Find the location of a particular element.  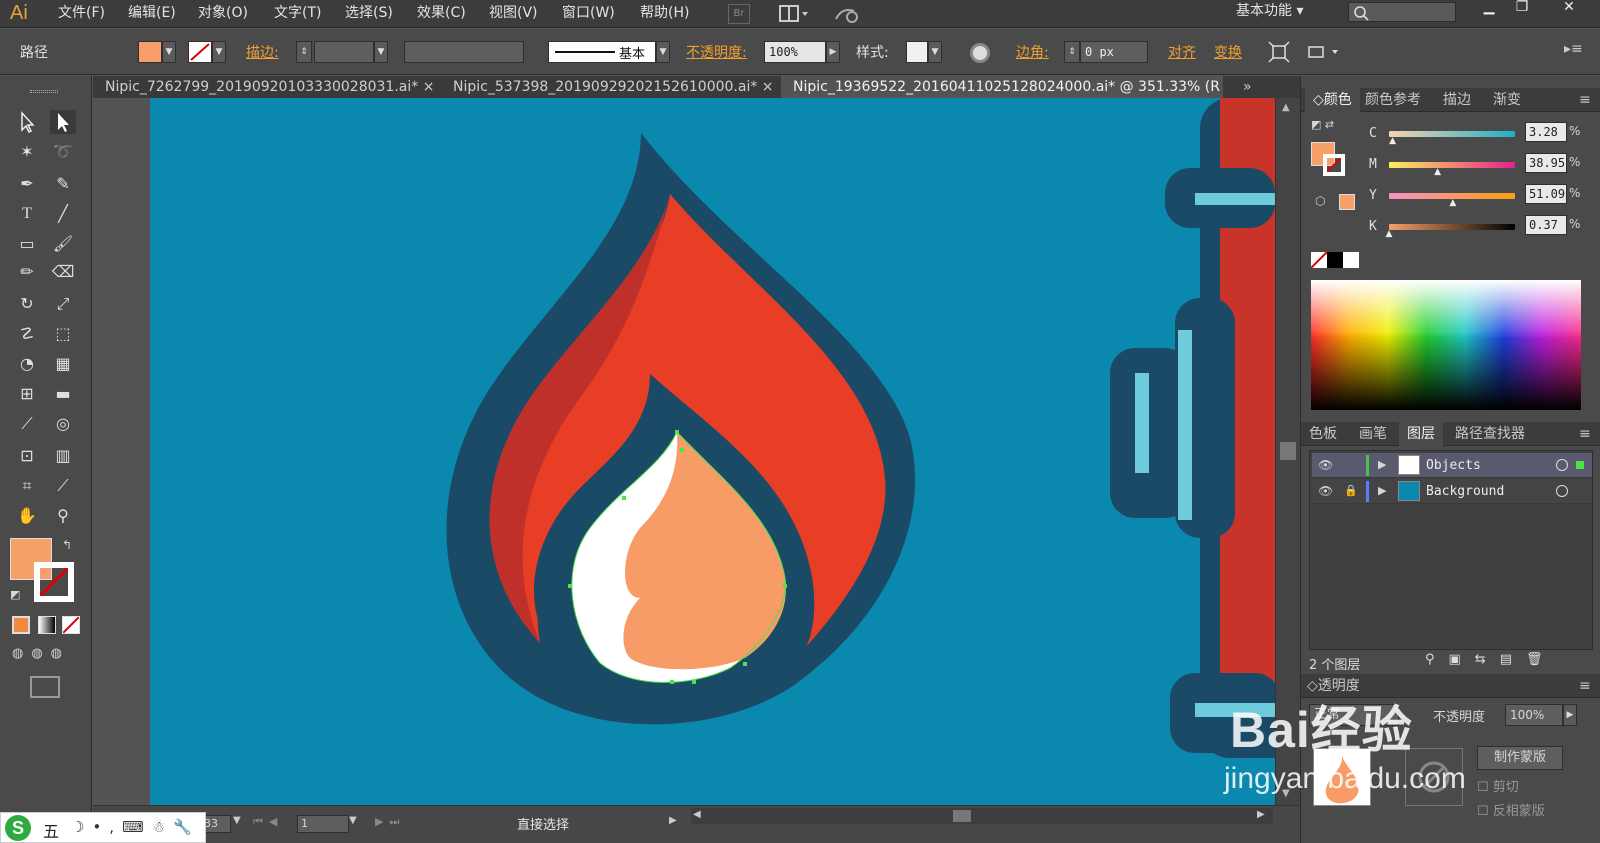

transparency-opacity-arrow: ▶ is located at coordinates (1570, 715).